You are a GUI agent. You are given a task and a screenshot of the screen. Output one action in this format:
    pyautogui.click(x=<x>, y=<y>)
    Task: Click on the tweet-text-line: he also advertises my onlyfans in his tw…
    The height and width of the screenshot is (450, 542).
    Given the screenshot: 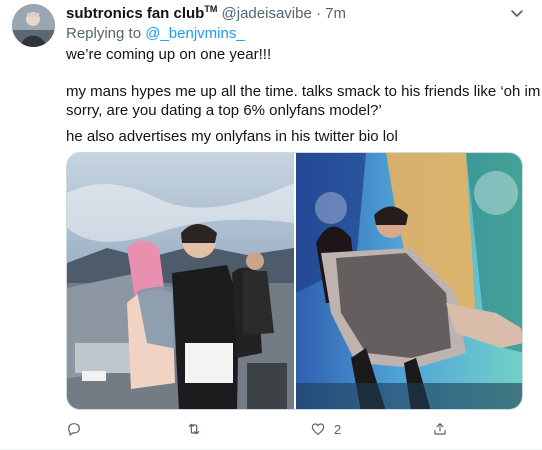 What is the action you would take?
    pyautogui.click(x=232, y=136)
    